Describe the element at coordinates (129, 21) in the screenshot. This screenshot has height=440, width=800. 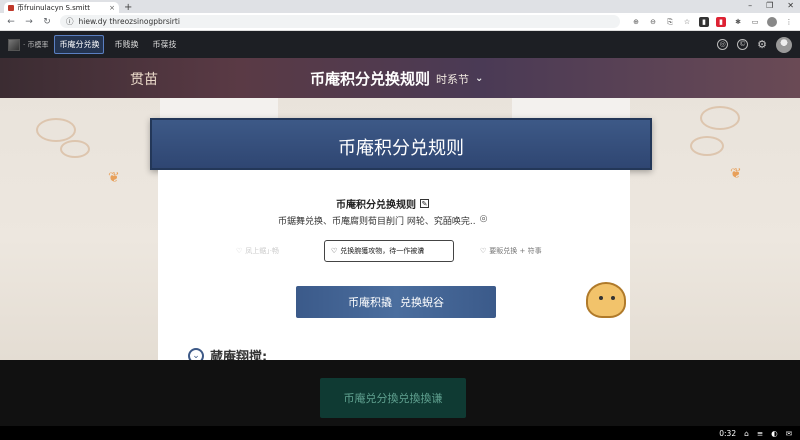
I see `url-text: hiew.dy threozsinogpbrsirti` at that location.